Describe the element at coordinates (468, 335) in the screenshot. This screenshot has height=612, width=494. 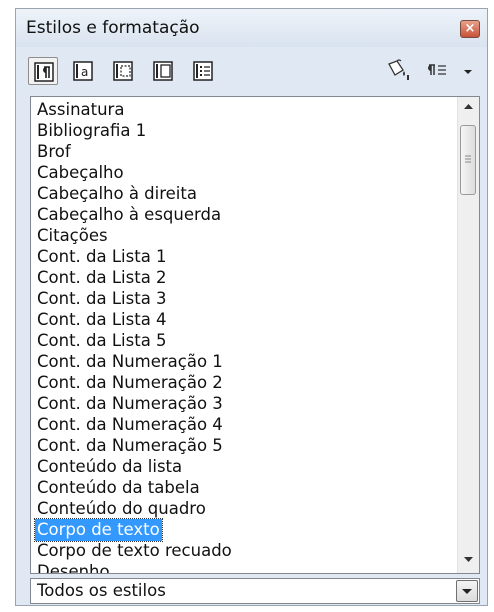
I see `vertical-scrollbar` at that location.